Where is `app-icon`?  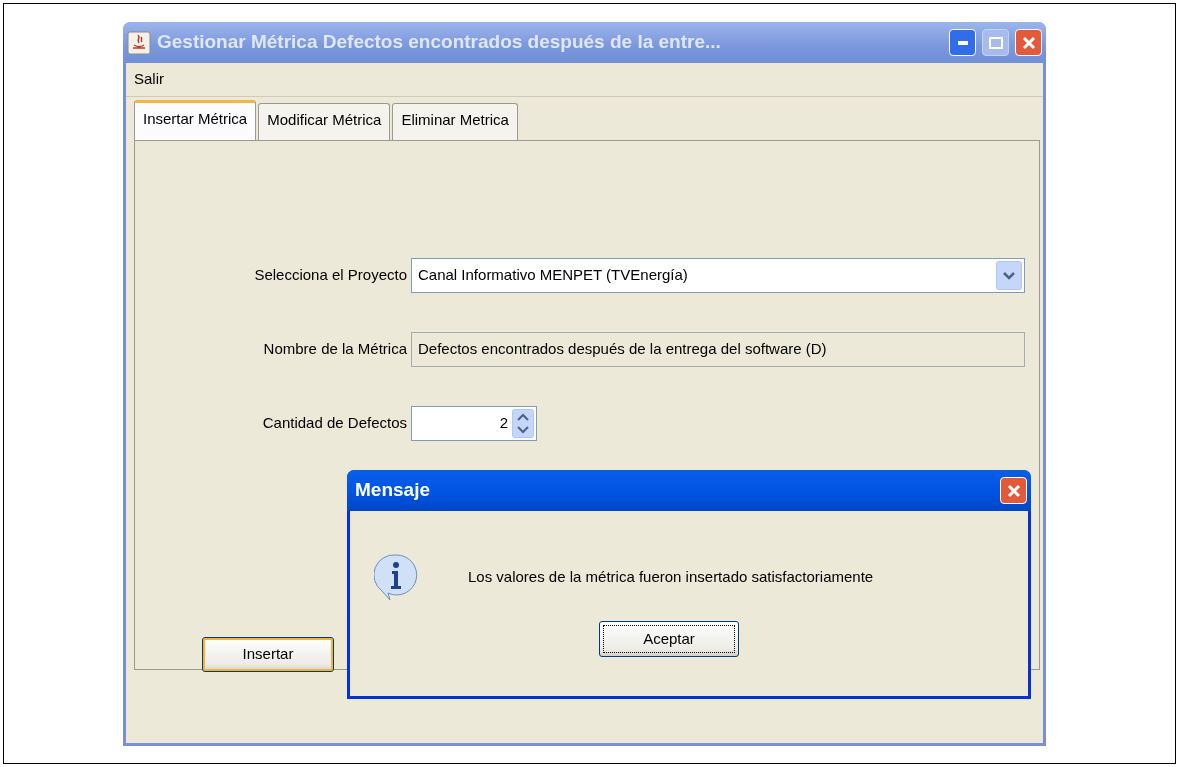
app-icon is located at coordinates (139, 42).